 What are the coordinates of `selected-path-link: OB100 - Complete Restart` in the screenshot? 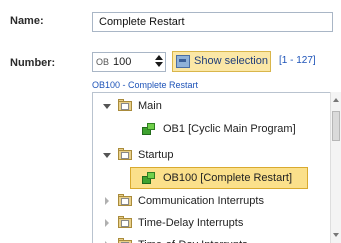 It's located at (145, 85).